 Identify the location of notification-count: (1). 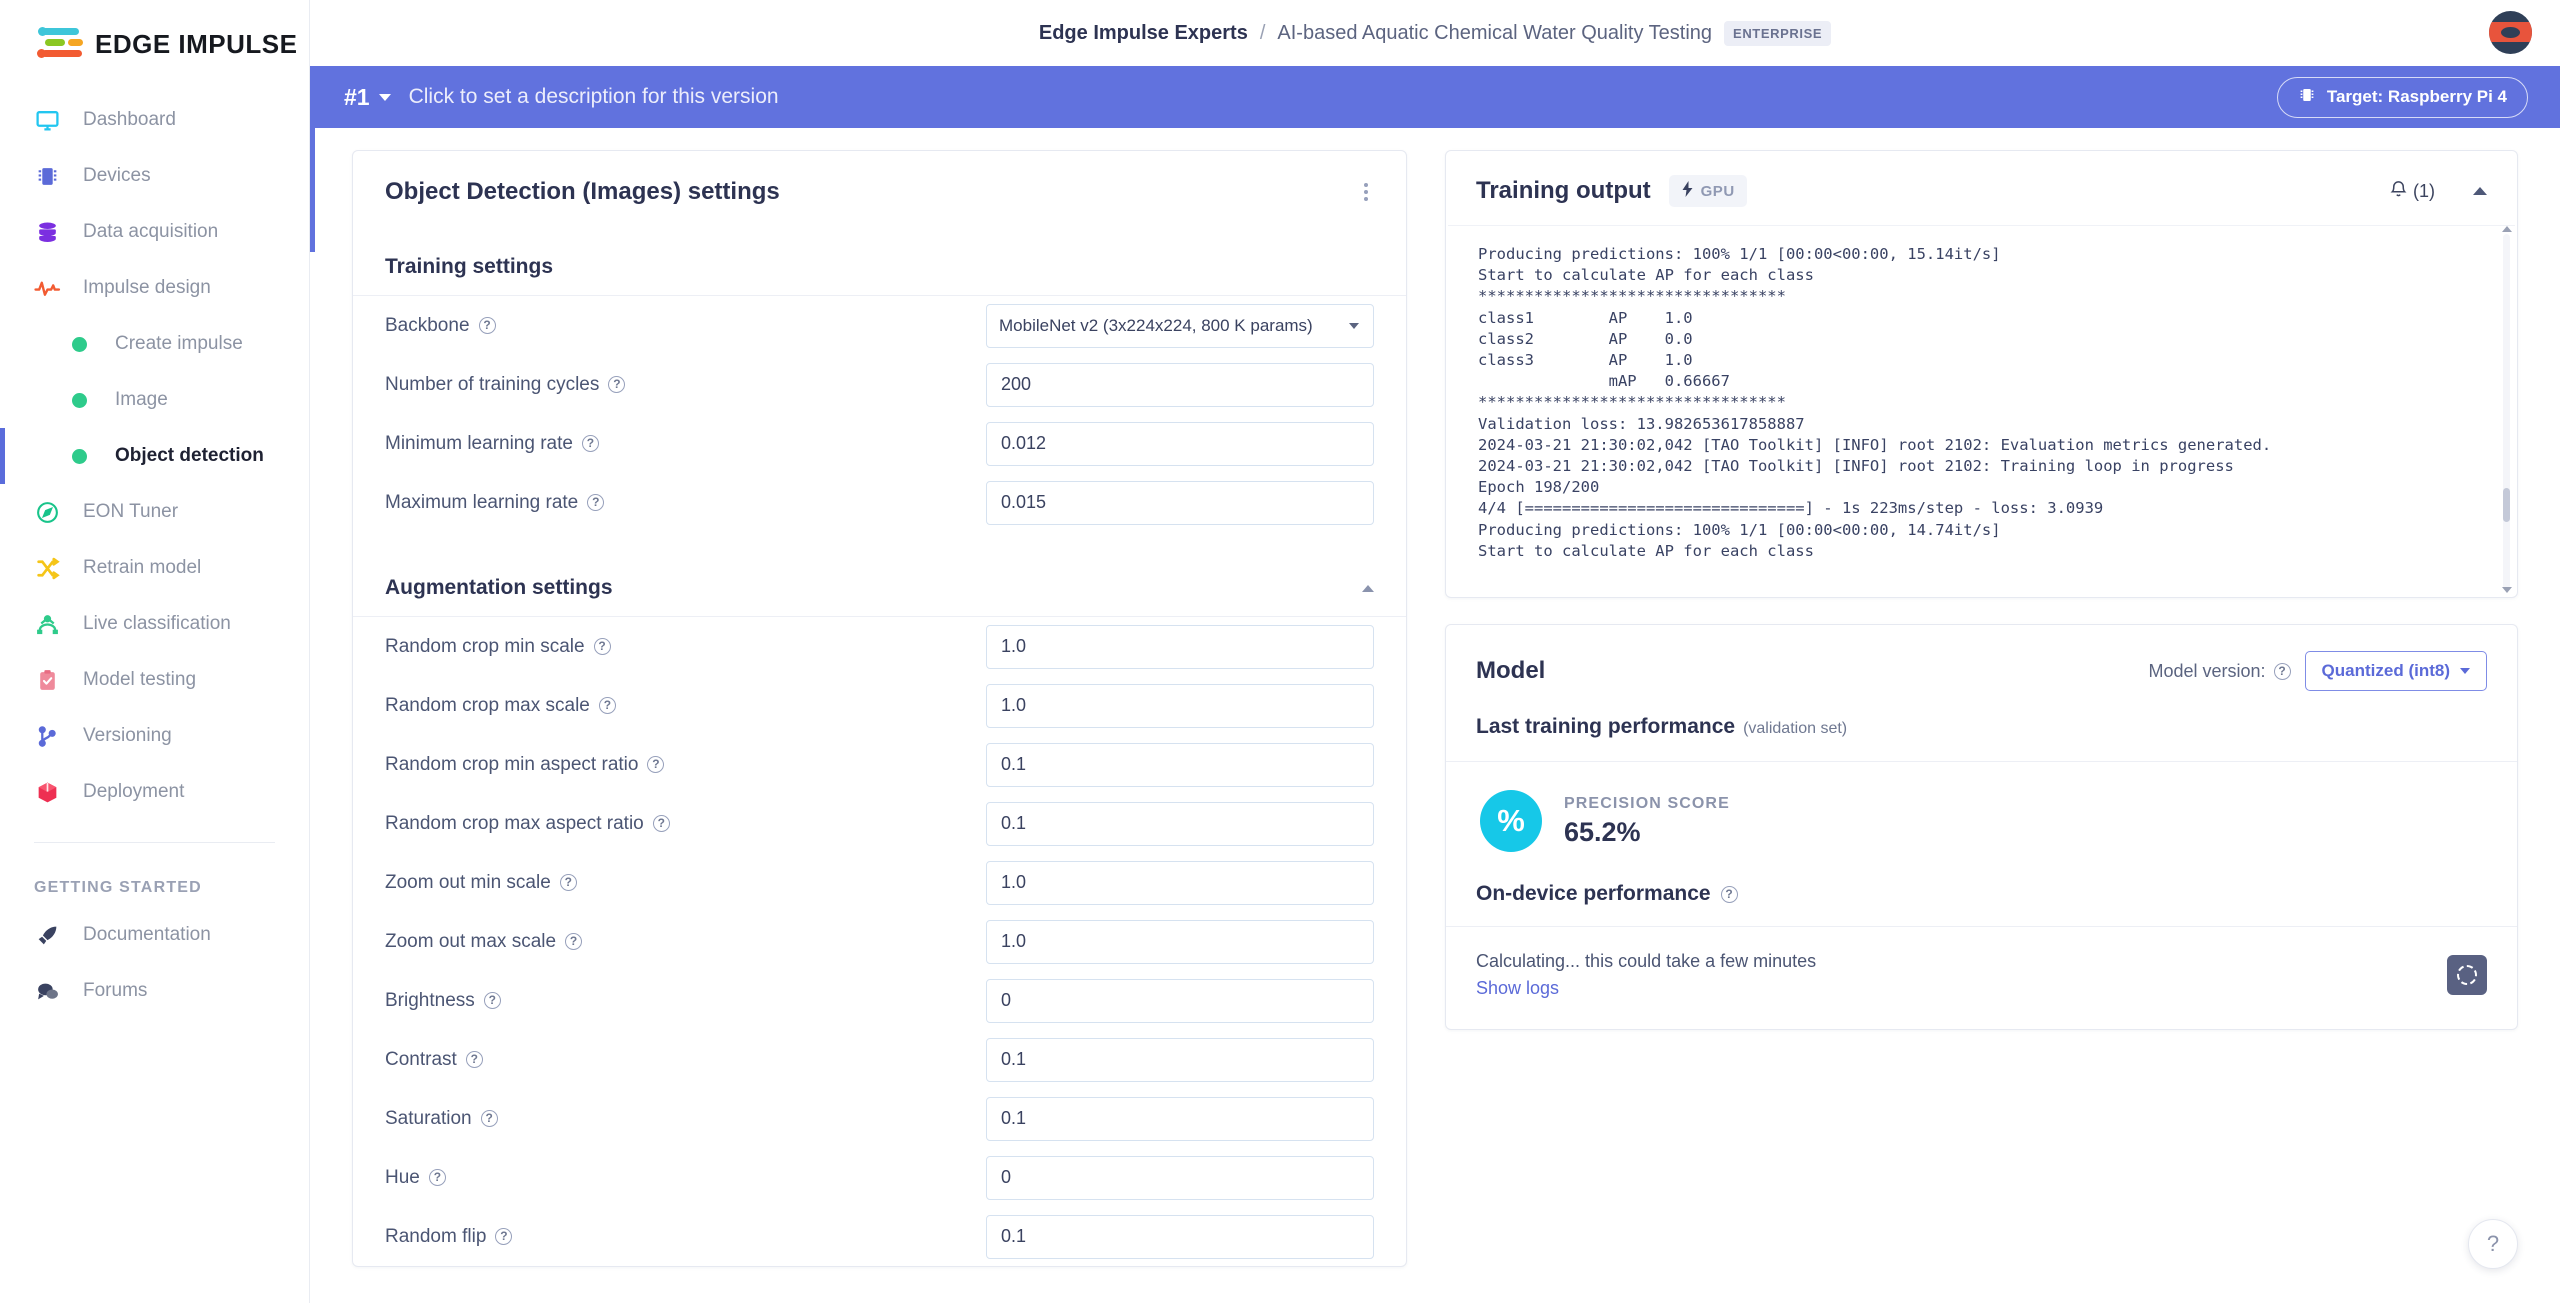
(2424, 190).